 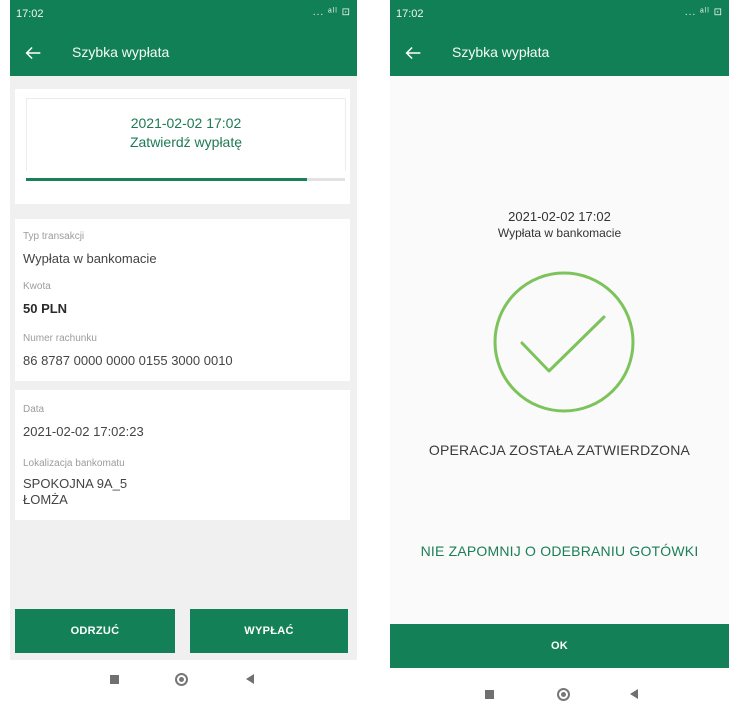 I want to click on operation-datetime: 2021-02-02 17:02, so click(x=559, y=216).